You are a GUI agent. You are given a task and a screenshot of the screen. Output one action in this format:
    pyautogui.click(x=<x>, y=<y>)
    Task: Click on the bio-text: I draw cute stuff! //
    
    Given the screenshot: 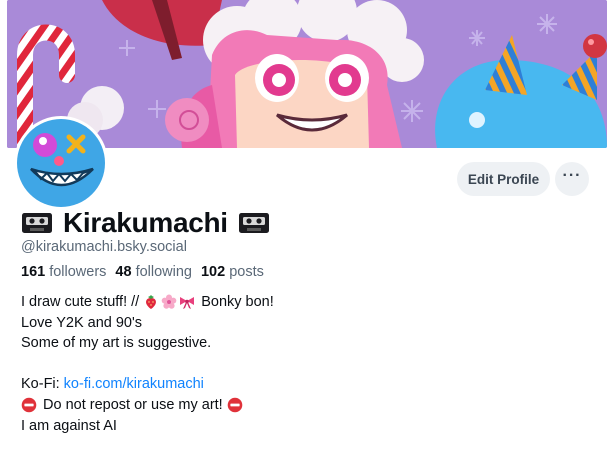 What is the action you would take?
    pyautogui.click(x=80, y=302)
    